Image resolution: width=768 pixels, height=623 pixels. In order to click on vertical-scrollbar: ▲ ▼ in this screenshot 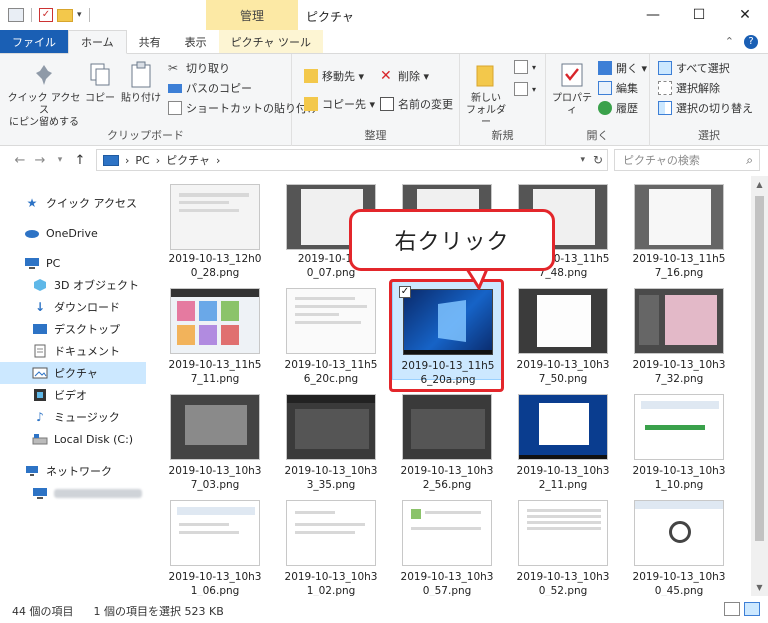, I will do `click(759, 386)`.